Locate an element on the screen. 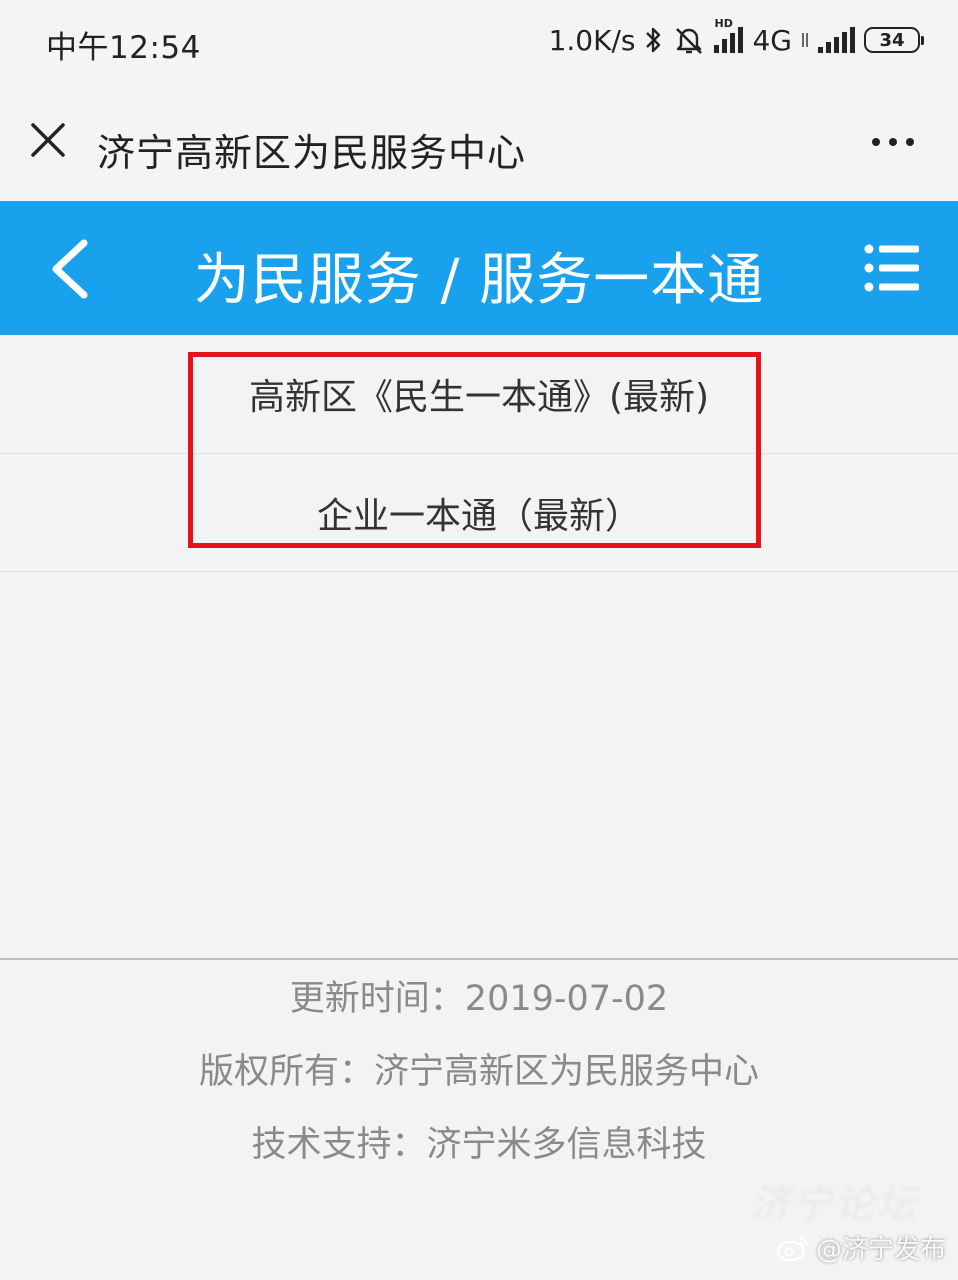 The image size is (958, 1280). weibo-watermark: @济宁发布 is located at coordinates (861, 1247).